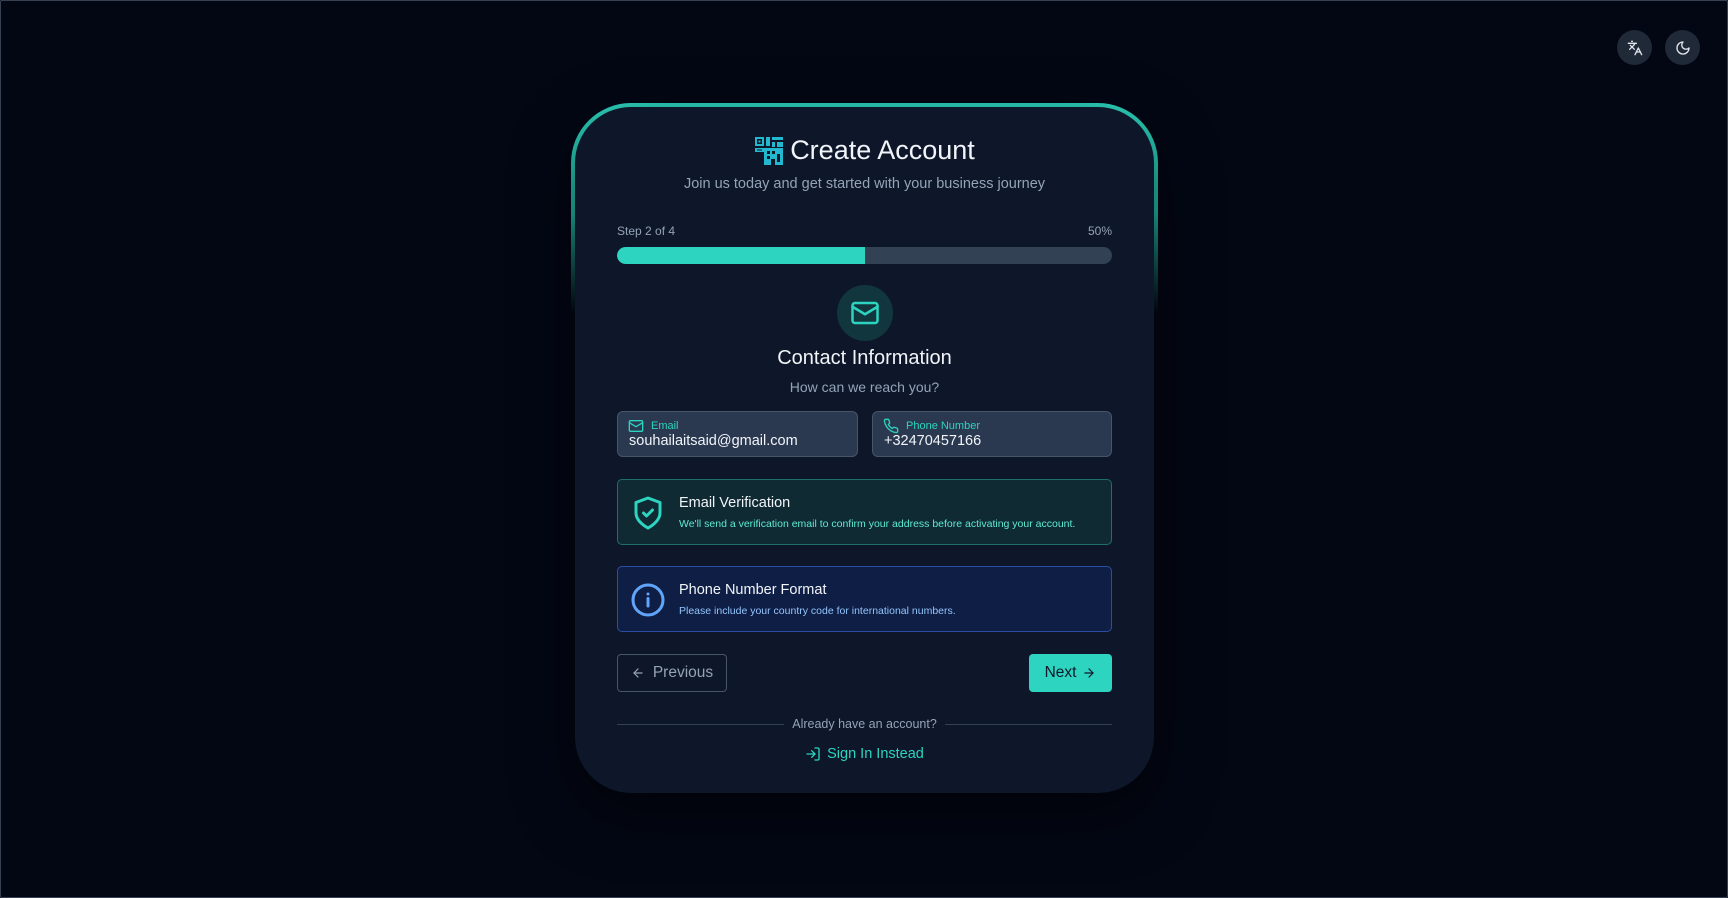  I want to click on notice-title: Phone Number Format, so click(753, 590).